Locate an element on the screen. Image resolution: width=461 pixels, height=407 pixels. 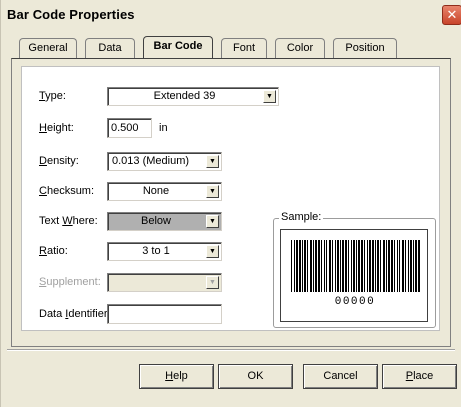
supplement-select: ▼ is located at coordinates (164, 282).